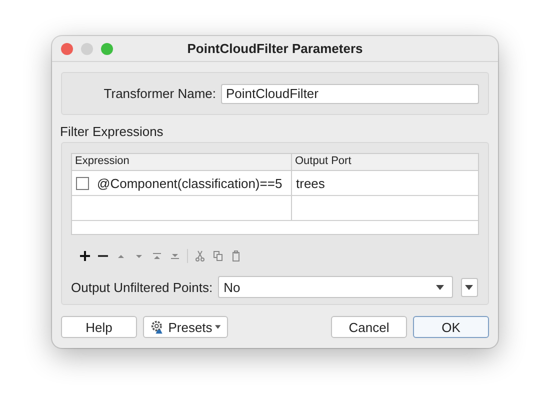  What do you see at coordinates (451, 327) in the screenshot?
I see `ok-button: OK` at bounding box center [451, 327].